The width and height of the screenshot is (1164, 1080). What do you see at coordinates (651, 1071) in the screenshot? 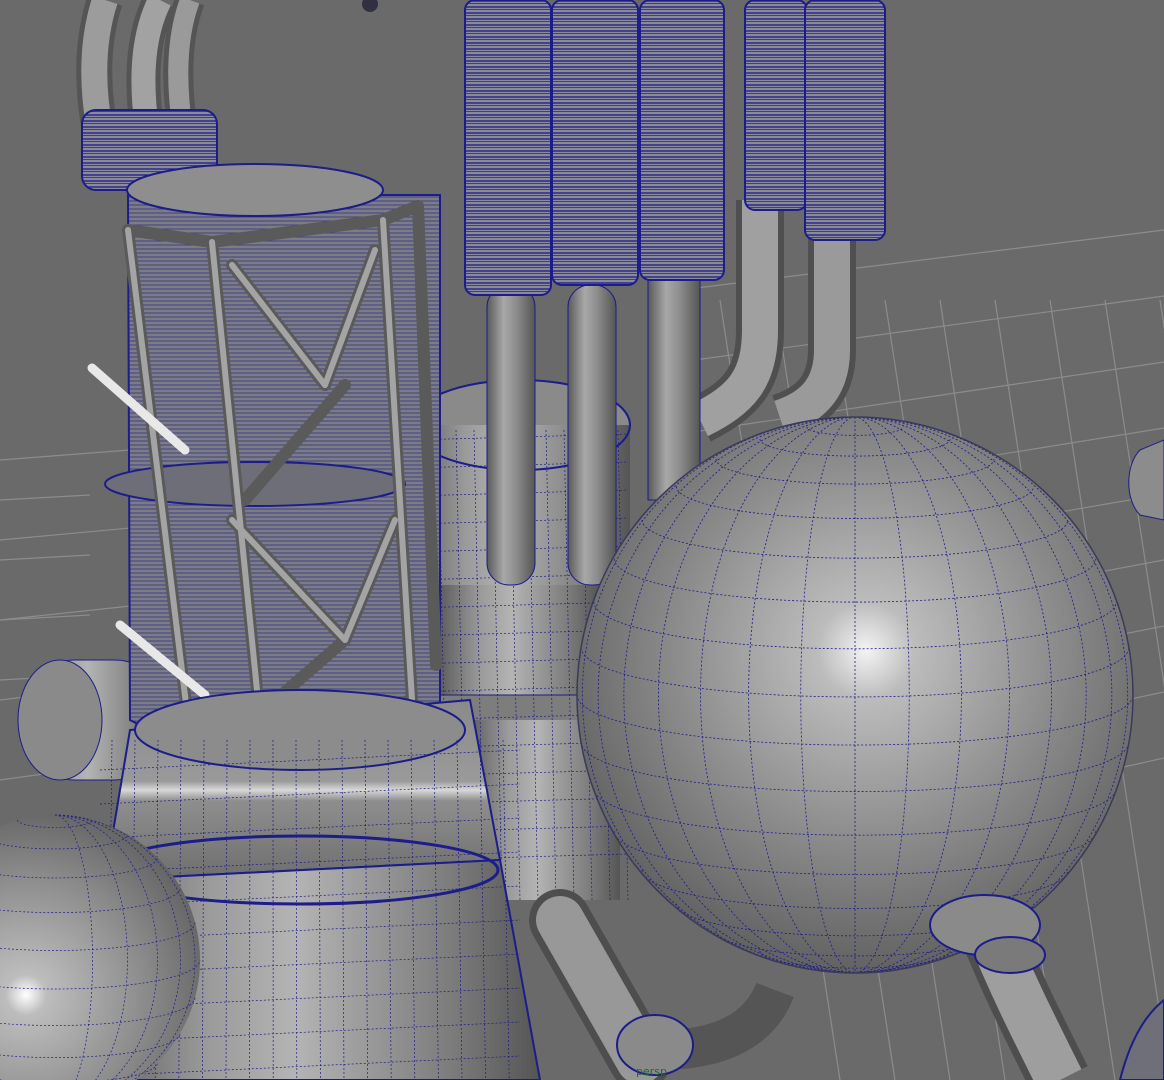
I see `camera-label: persp` at bounding box center [651, 1071].